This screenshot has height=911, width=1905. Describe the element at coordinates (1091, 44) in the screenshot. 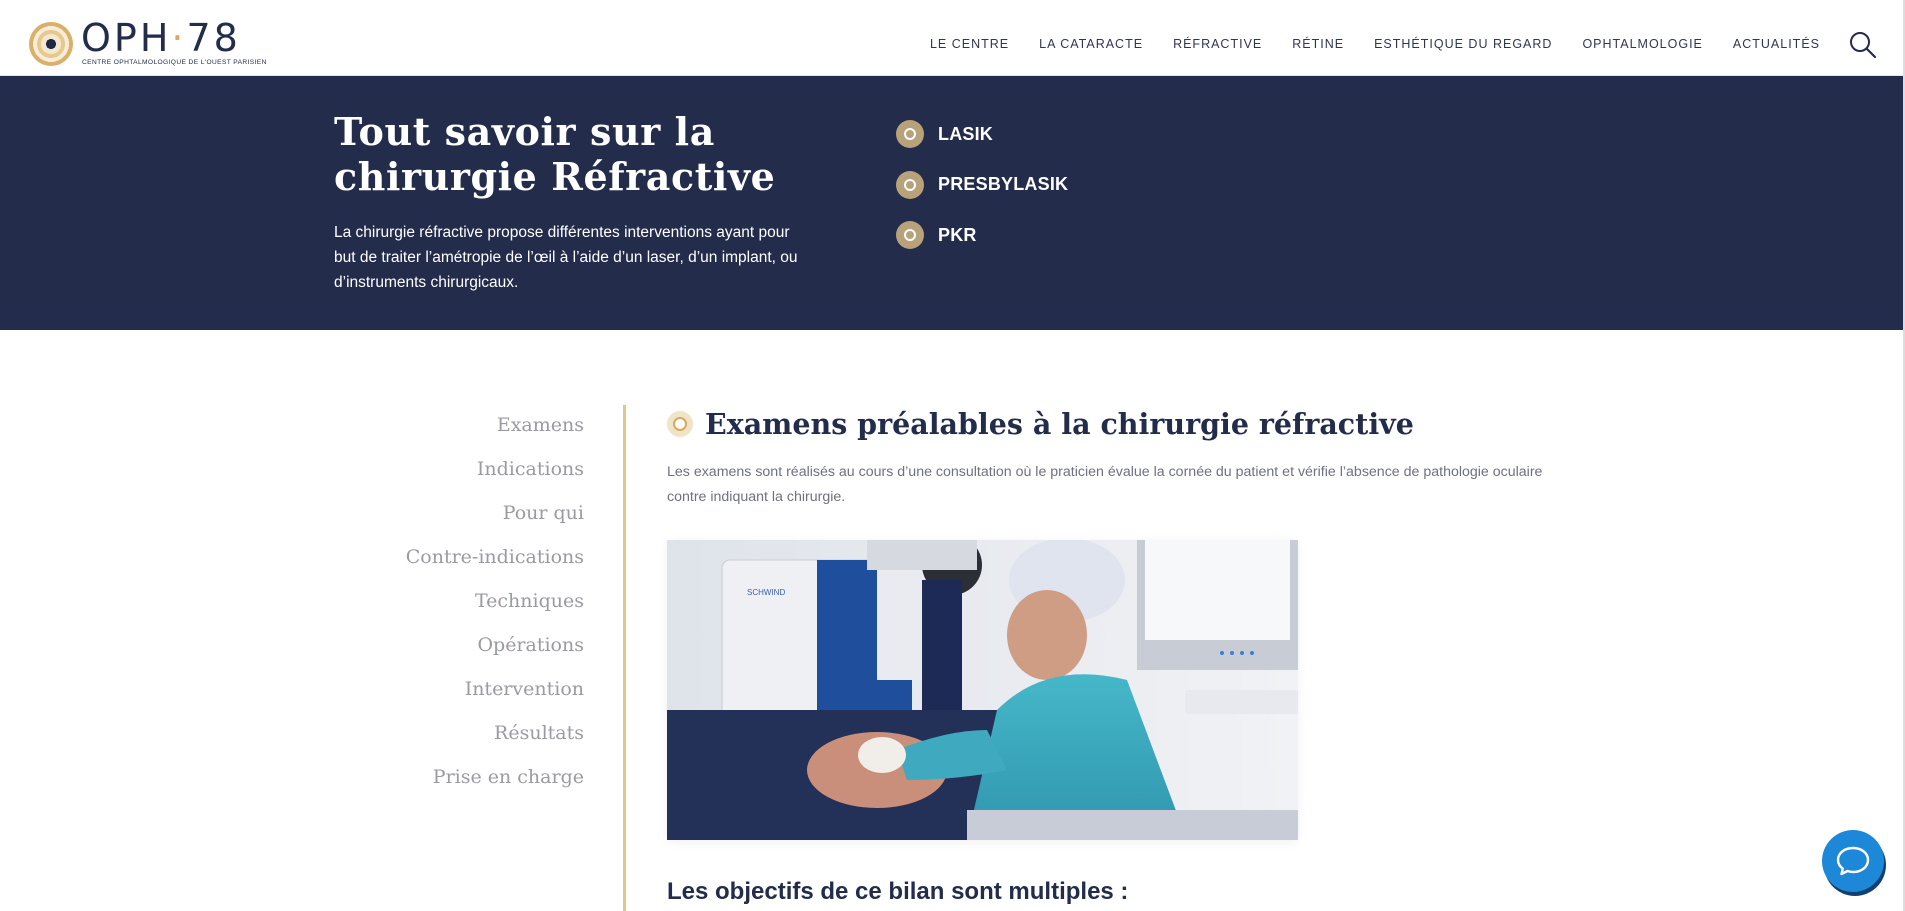

I see `nav-item-la-cataracte: LA CATARACTE` at that location.